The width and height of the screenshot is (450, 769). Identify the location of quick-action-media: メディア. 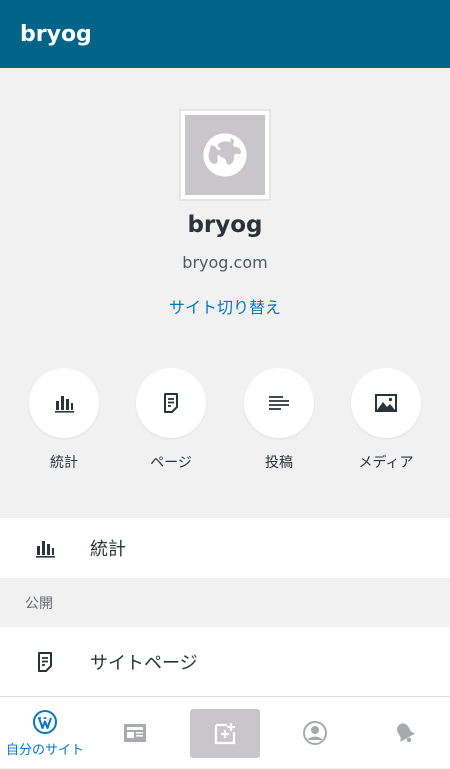
(386, 420).